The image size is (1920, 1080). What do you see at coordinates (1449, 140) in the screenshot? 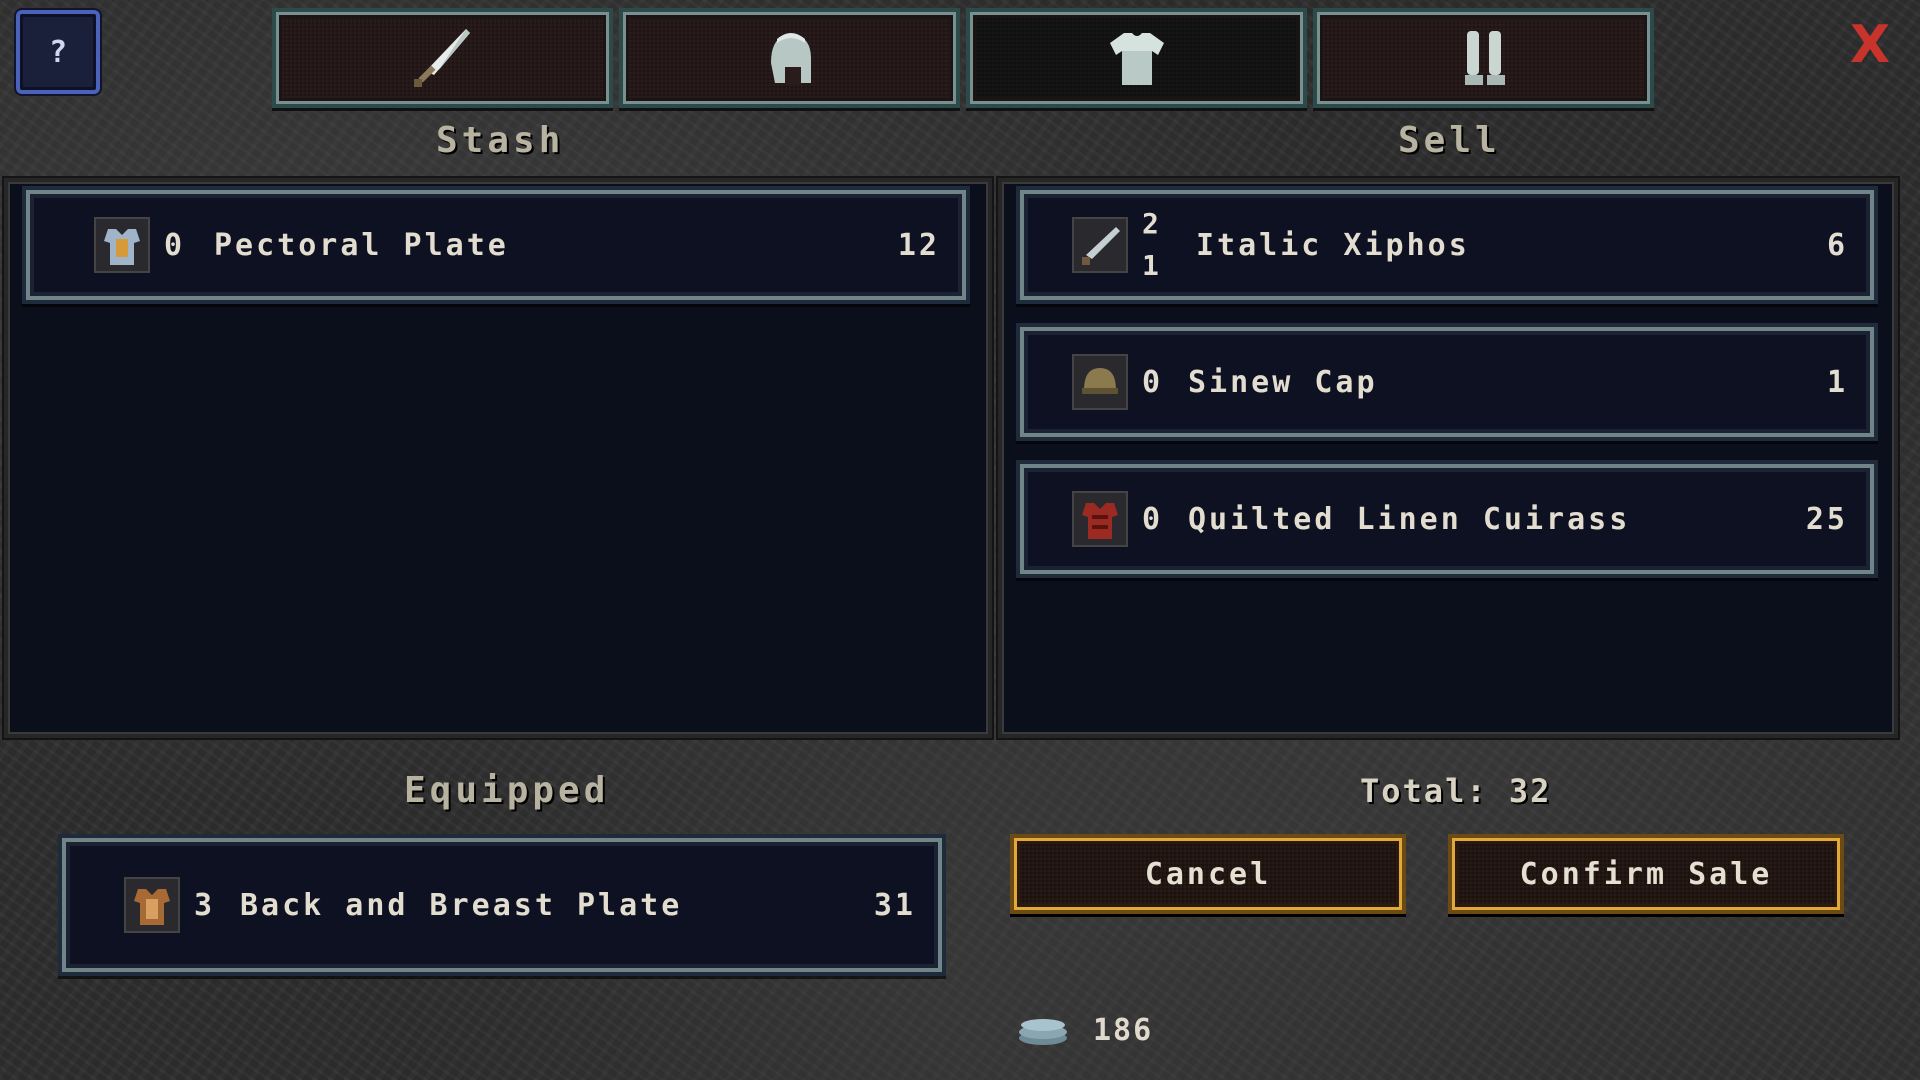
I see `sell-heading: Sell` at bounding box center [1449, 140].